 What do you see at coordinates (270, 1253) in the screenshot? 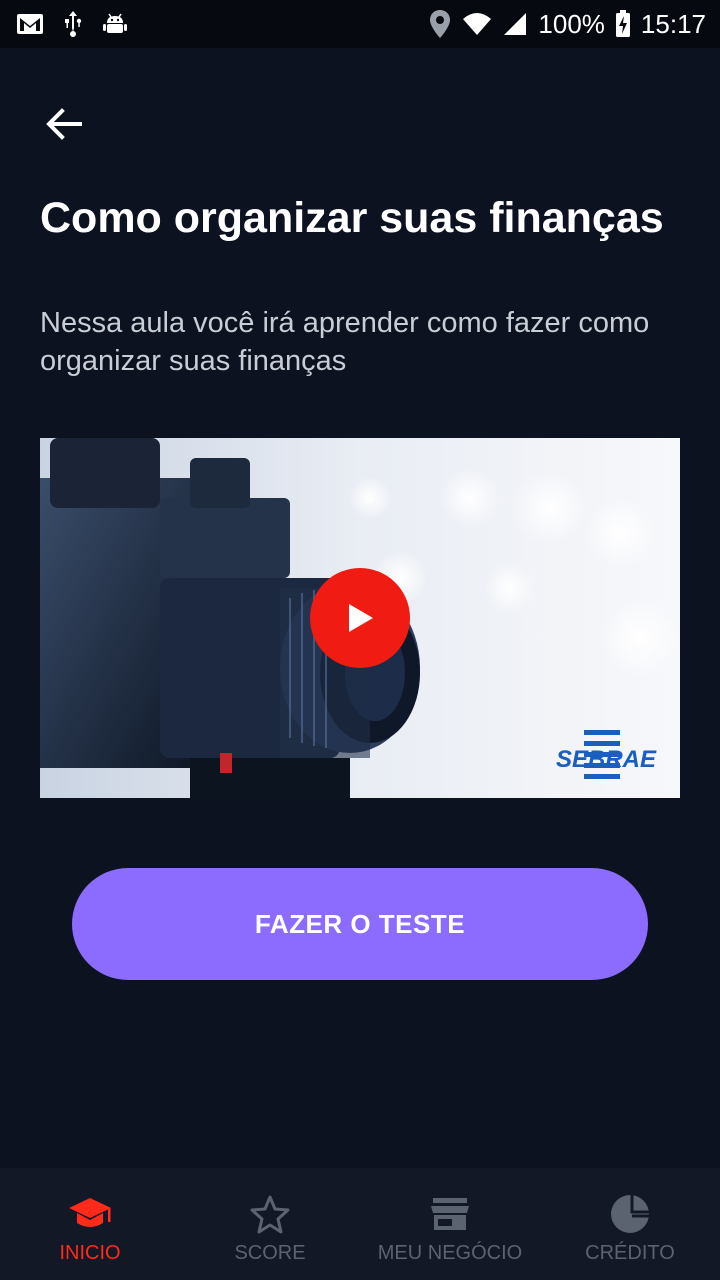
I see `nav-label: SCORE` at bounding box center [270, 1253].